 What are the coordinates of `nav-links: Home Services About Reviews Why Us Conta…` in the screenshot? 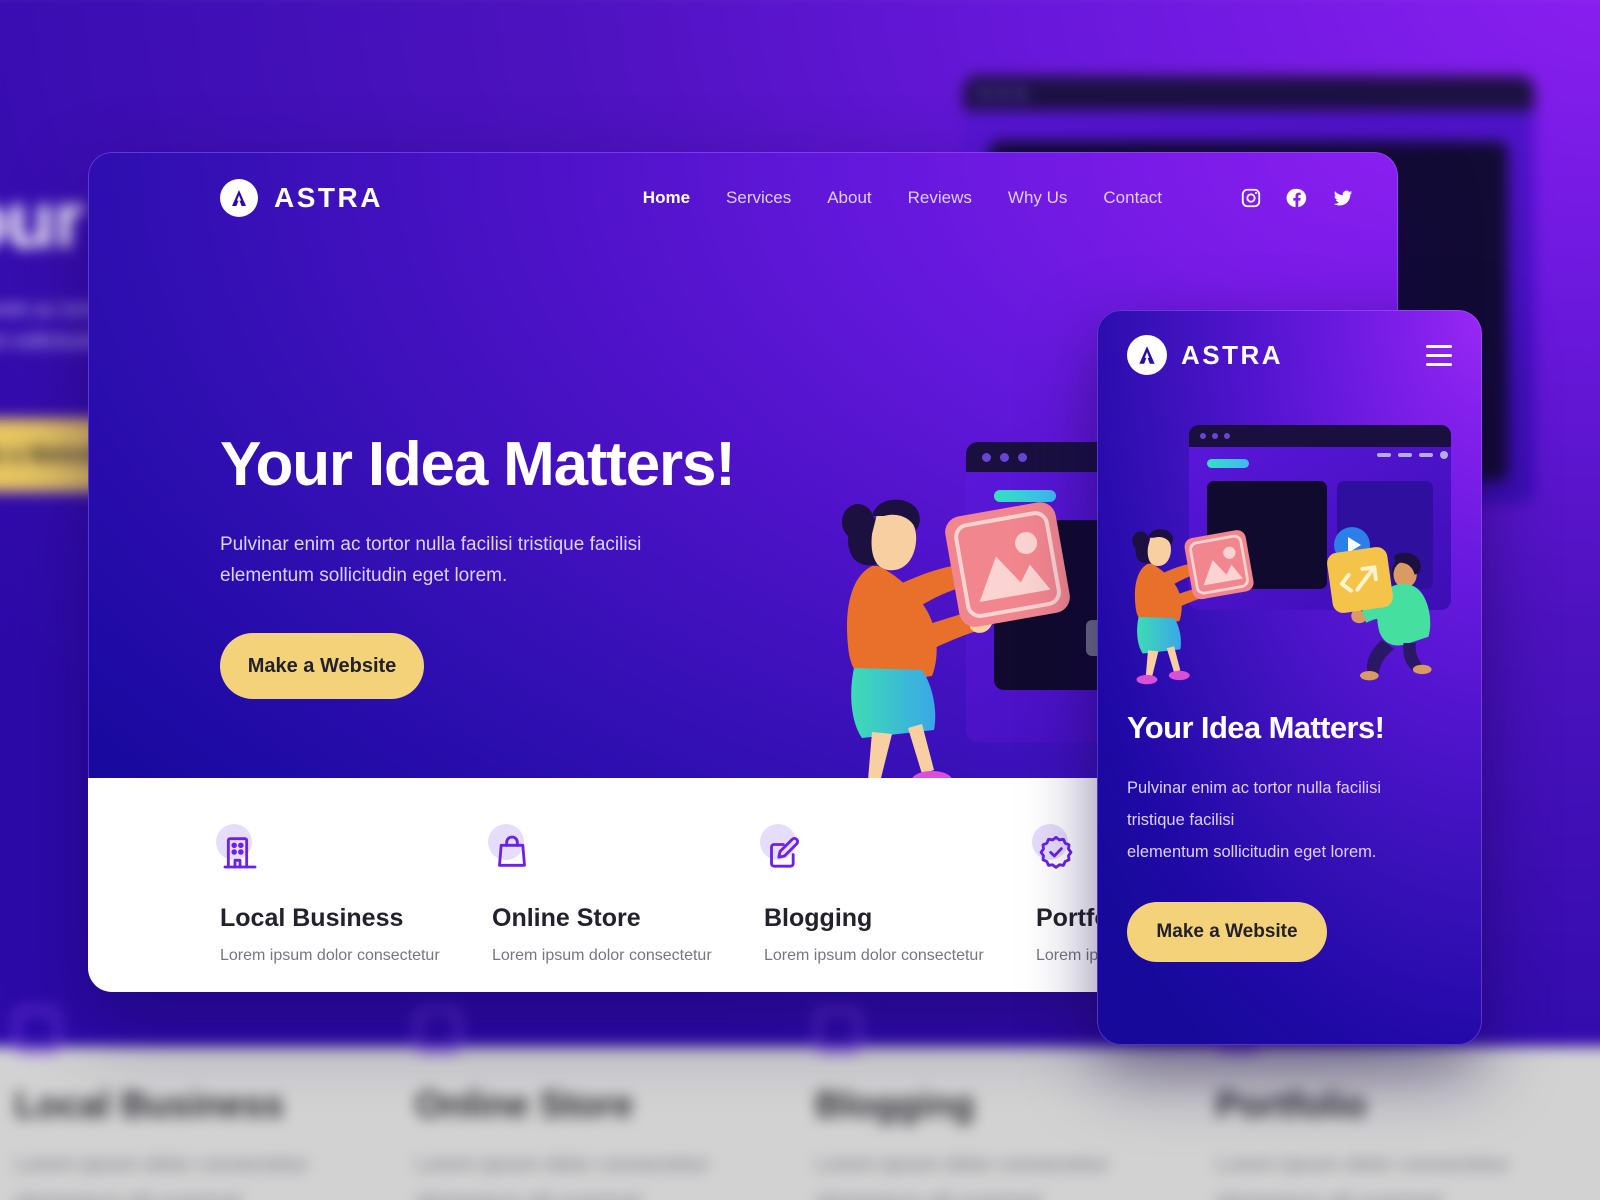 It's located at (998, 198).